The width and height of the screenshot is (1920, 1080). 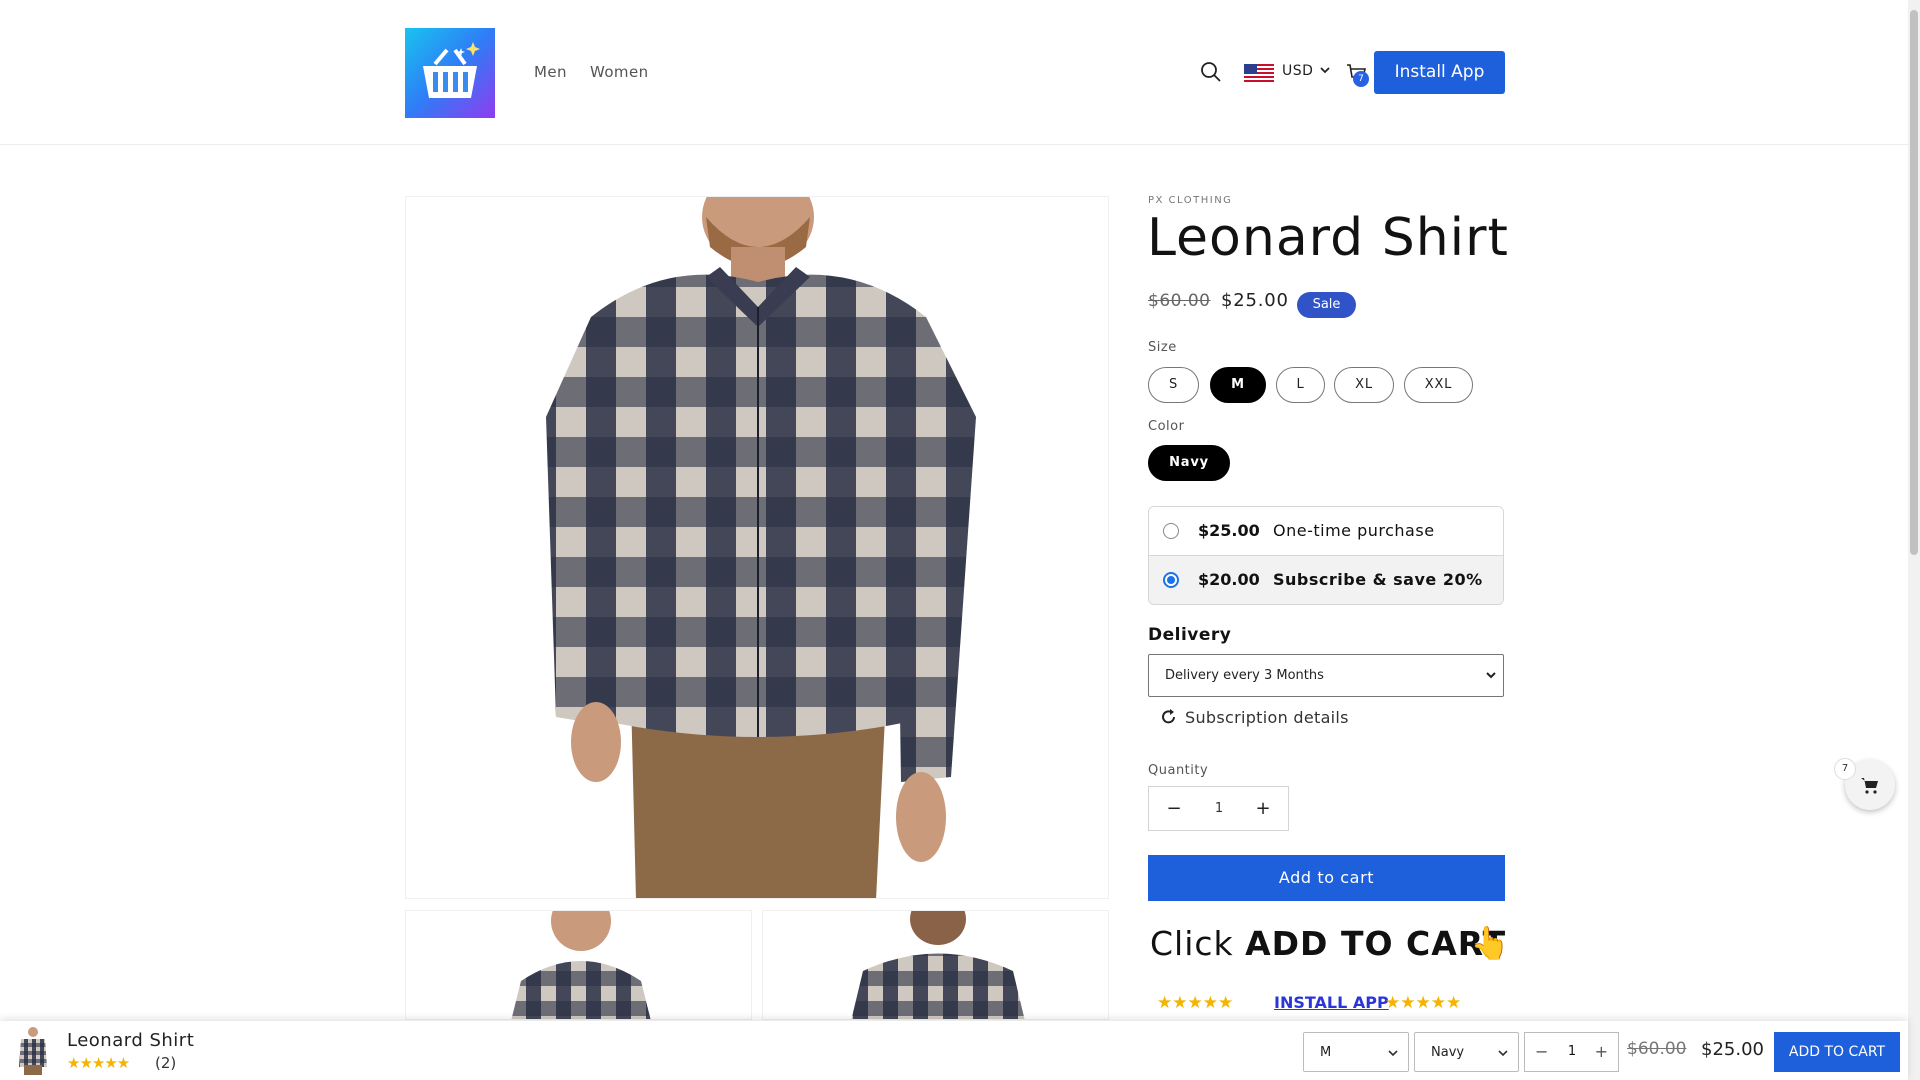 What do you see at coordinates (1356, 1052) in the screenshot?
I see `sticky-size-select: M` at bounding box center [1356, 1052].